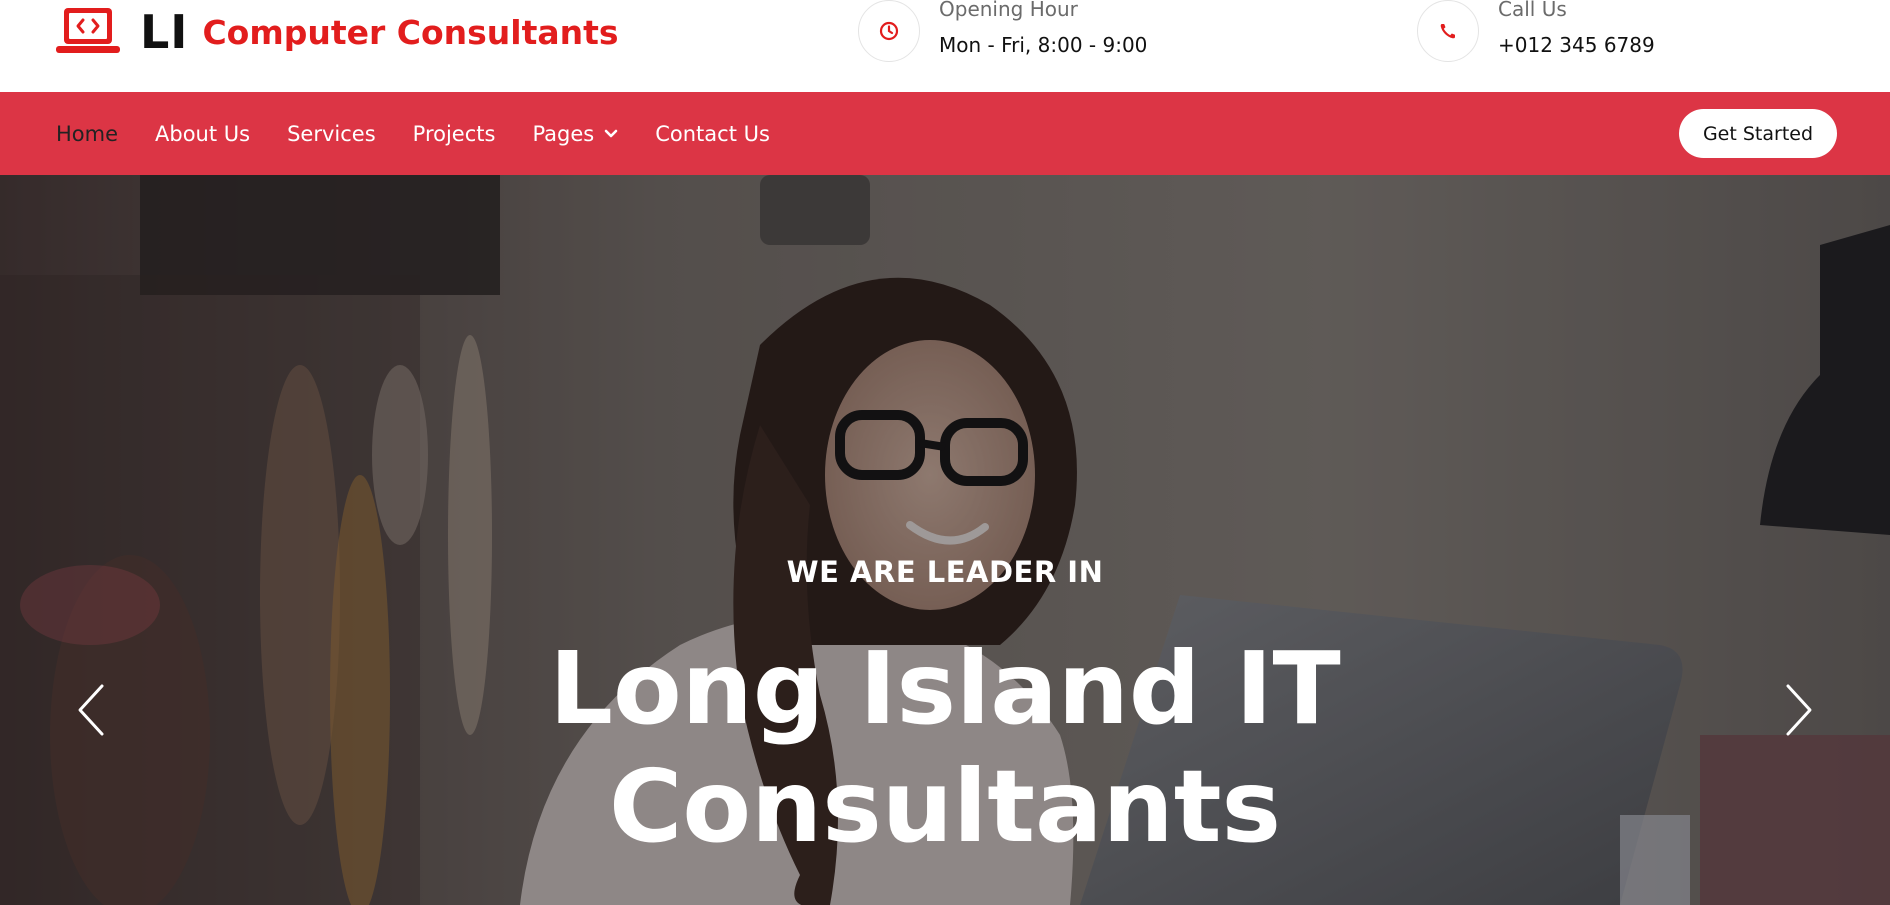 This screenshot has width=1890, height=905. I want to click on clock-icon-circle, so click(889, 31).